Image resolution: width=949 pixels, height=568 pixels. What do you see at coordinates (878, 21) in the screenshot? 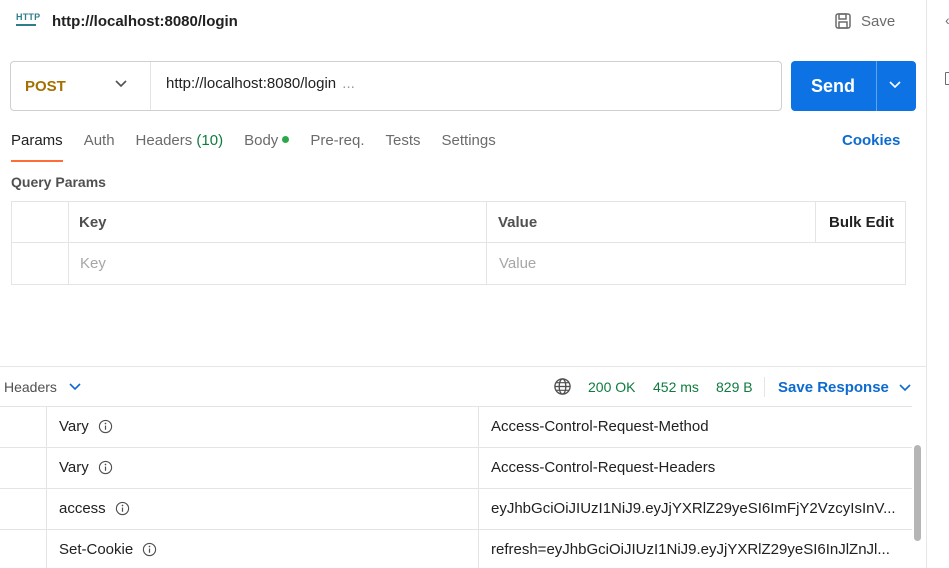
I see `save-label: Save` at bounding box center [878, 21].